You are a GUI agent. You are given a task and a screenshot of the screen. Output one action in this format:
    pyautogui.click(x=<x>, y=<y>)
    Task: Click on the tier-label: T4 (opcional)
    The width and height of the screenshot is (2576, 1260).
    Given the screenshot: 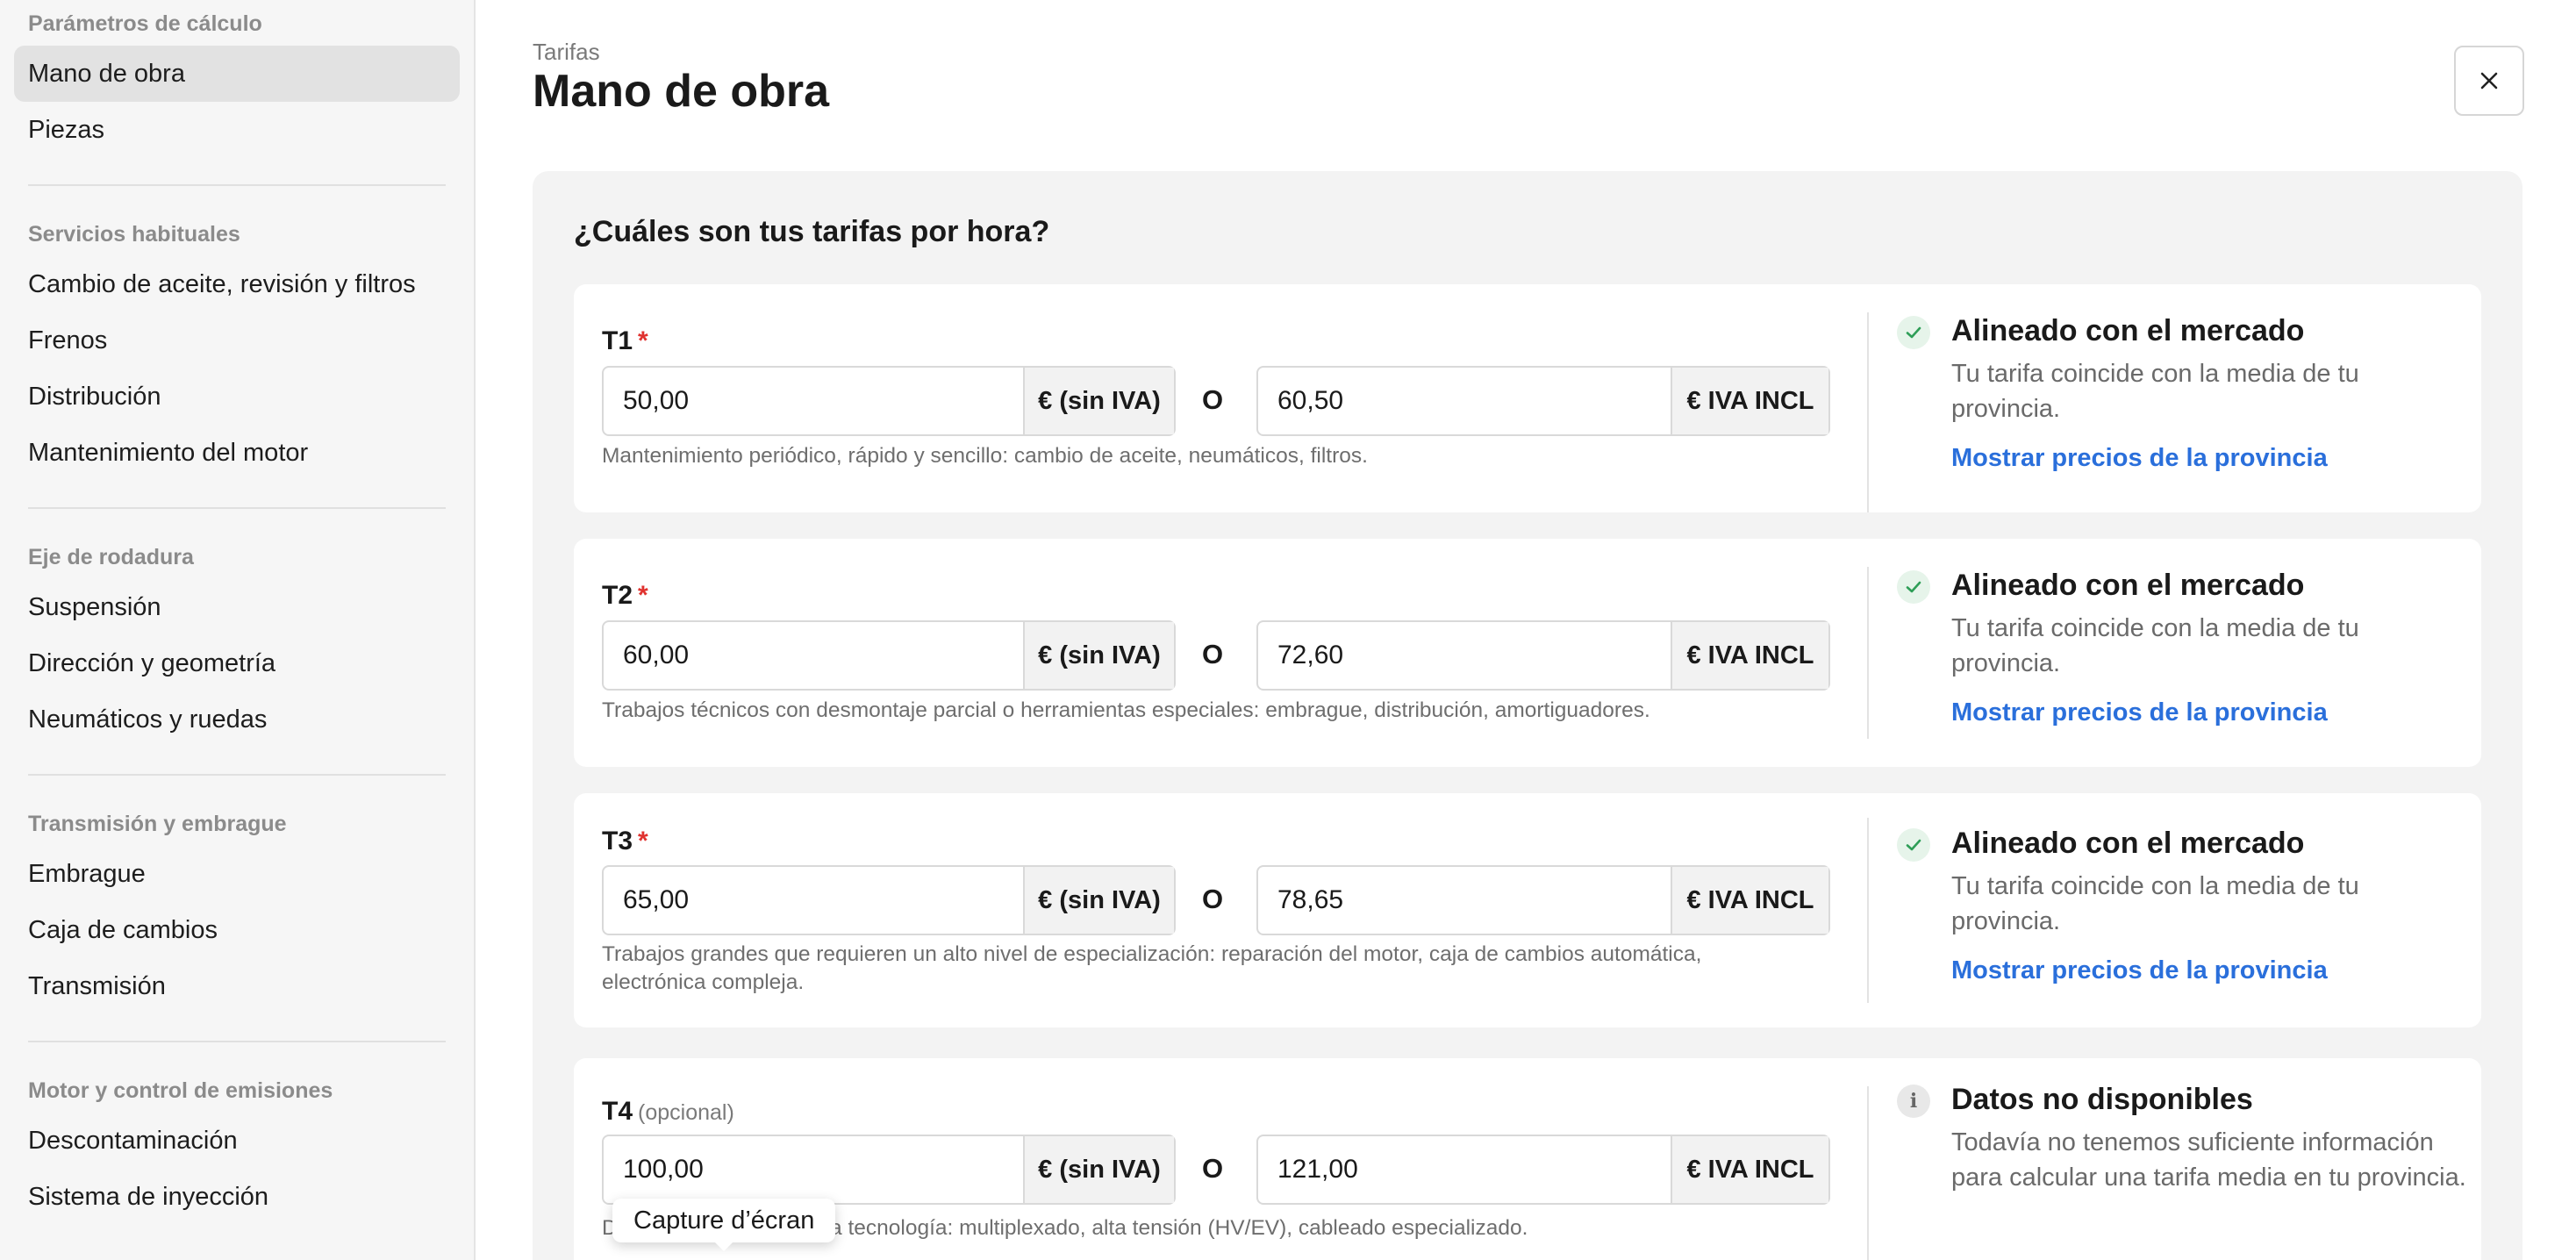 What is the action you would take?
    pyautogui.click(x=668, y=1112)
    